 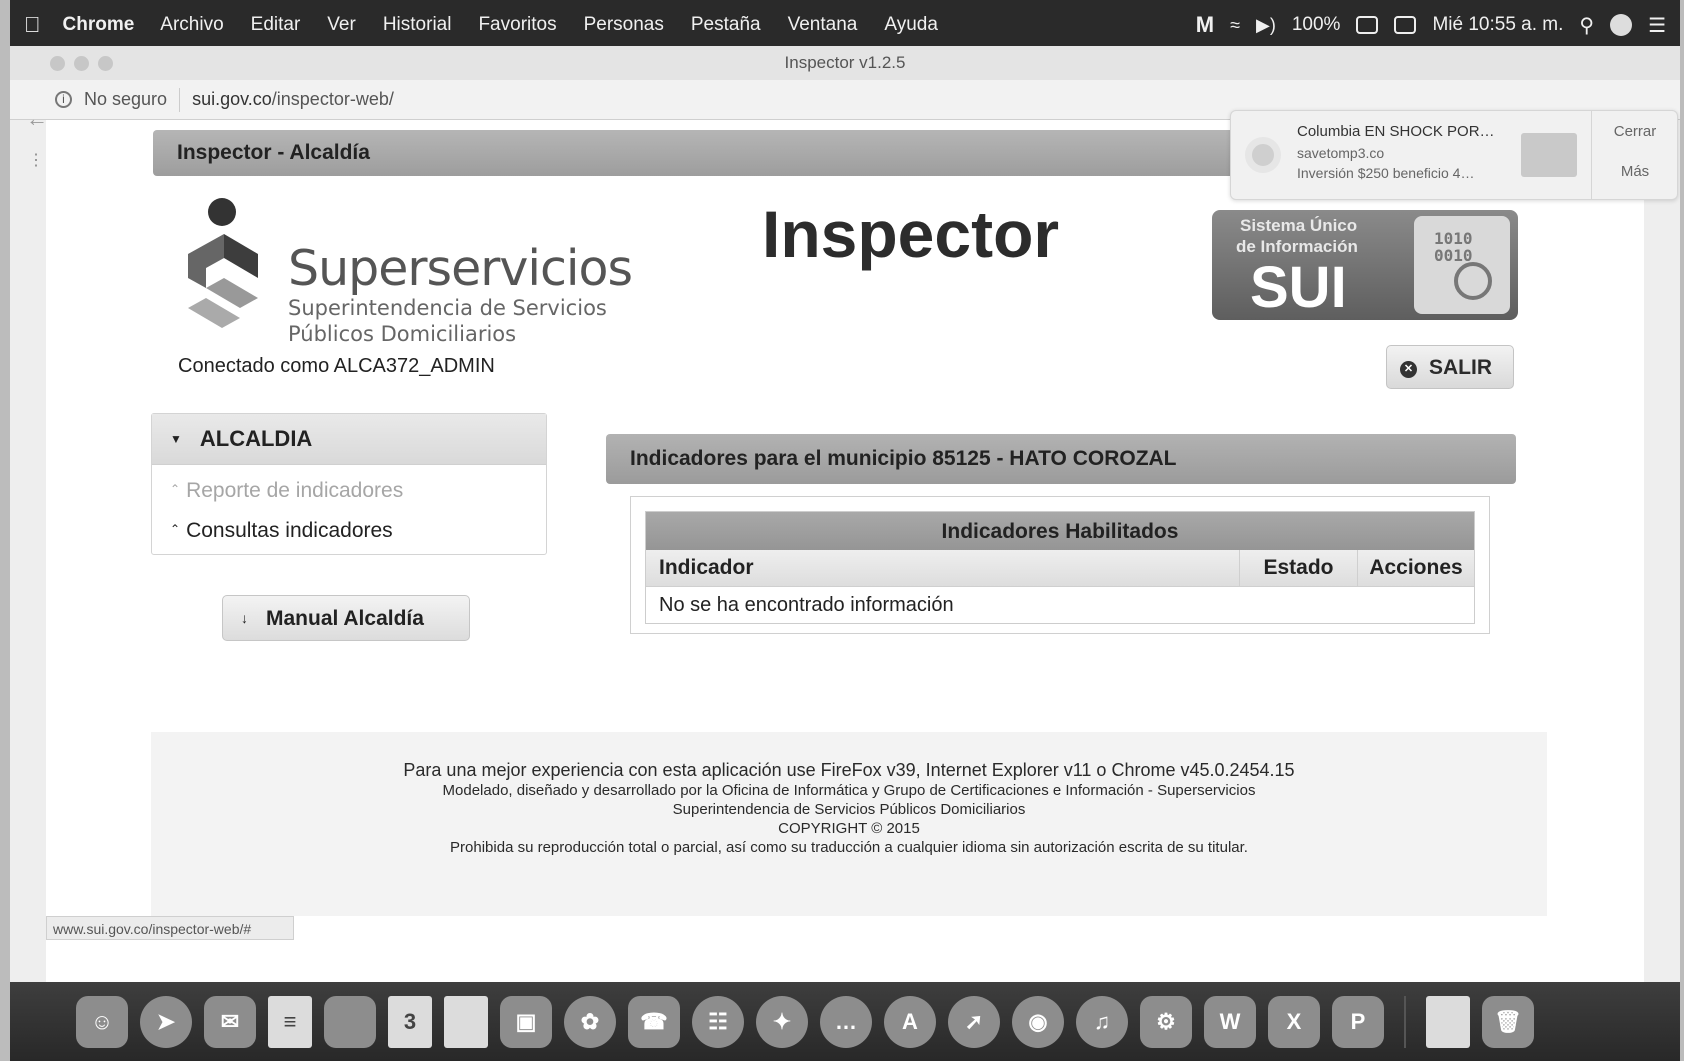 I want to click on logout-button: ✕ SALIR, so click(x=1450, y=367).